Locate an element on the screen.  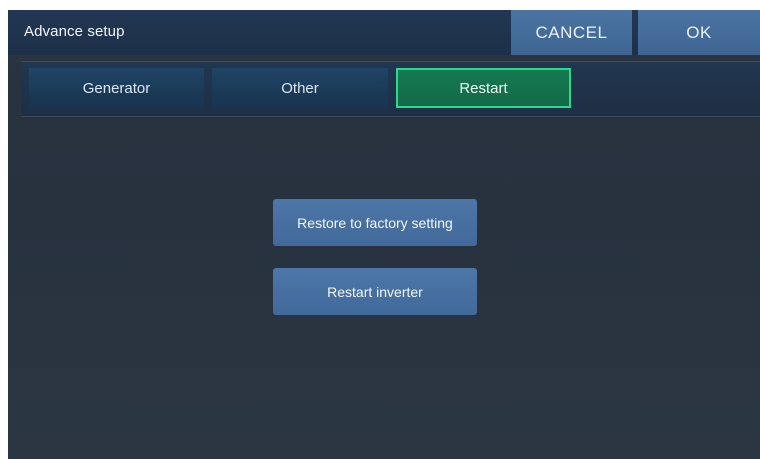
page-title: Advance setup is located at coordinates (74, 31).